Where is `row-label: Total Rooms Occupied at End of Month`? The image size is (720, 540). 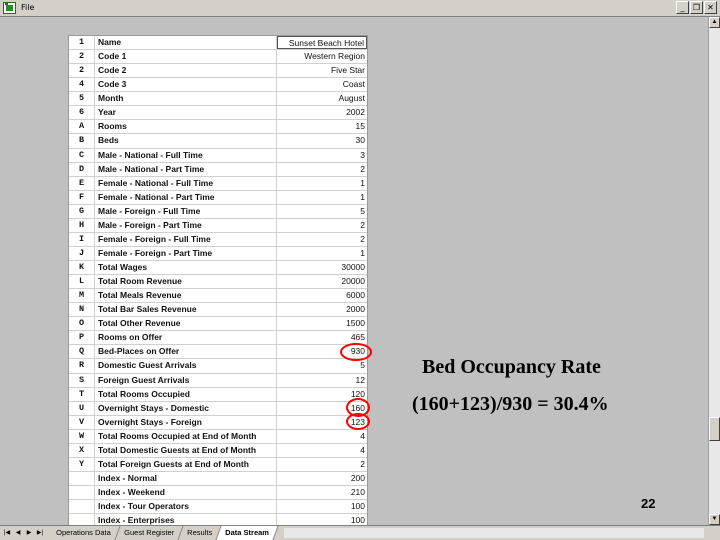
row-label: Total Rooms Occupied at End of Month is located at coordinates (186, 436).